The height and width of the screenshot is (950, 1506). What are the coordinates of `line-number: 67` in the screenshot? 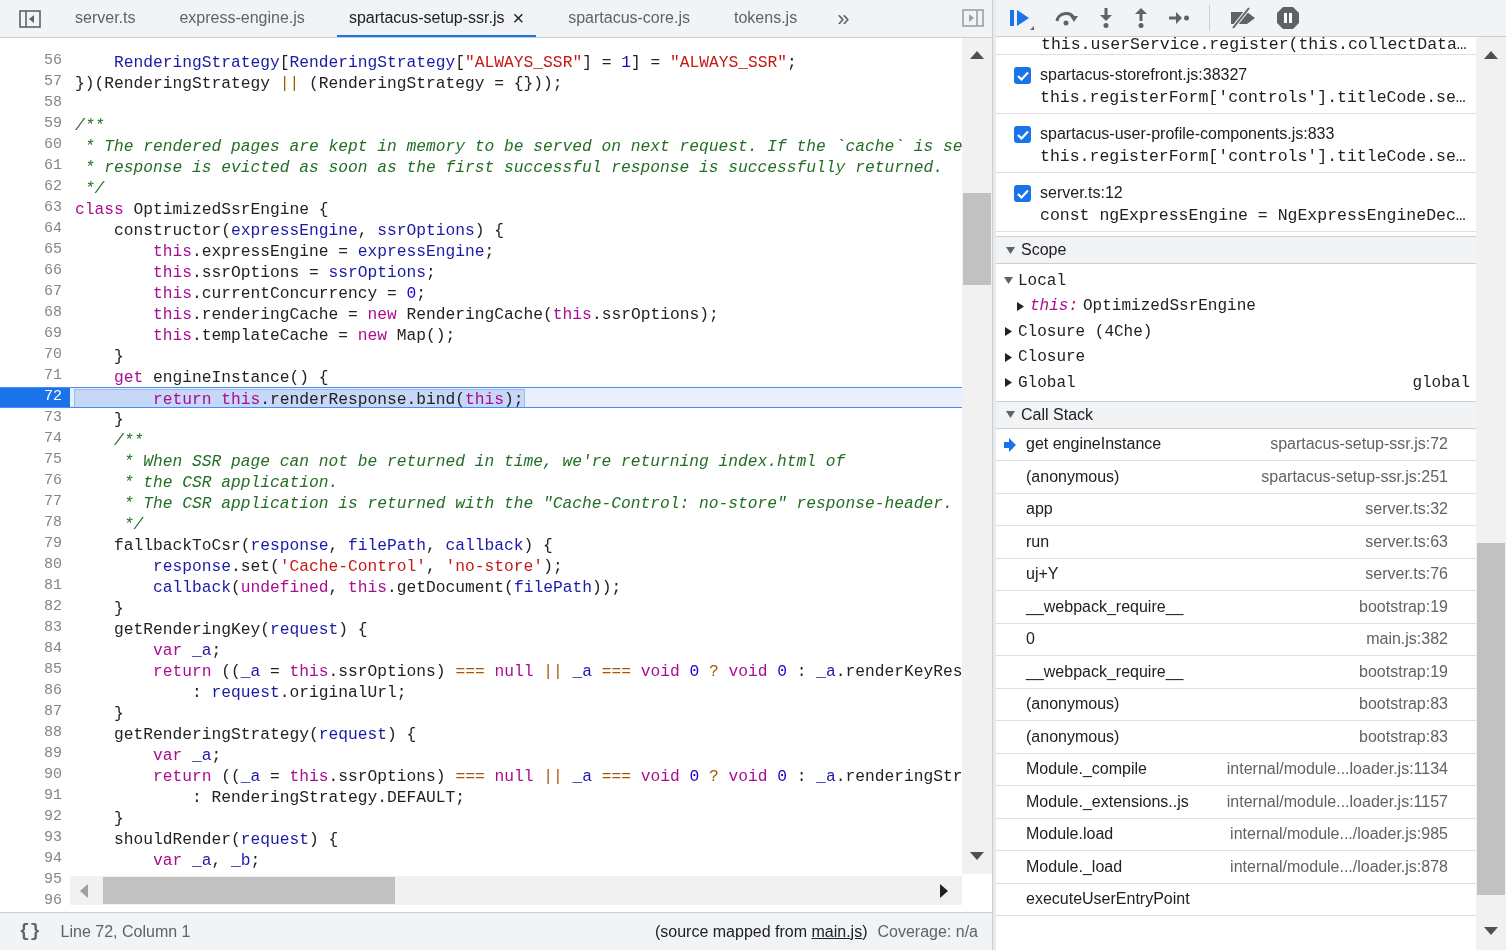 It's located at (35, 292).